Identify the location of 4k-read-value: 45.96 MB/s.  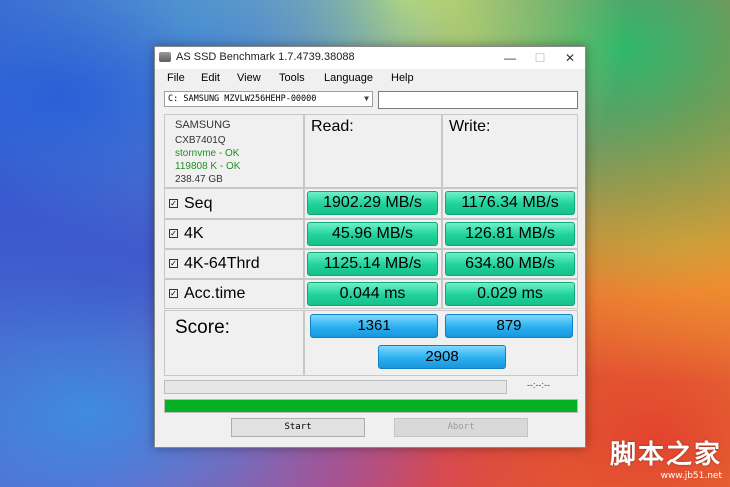
(372, 234).